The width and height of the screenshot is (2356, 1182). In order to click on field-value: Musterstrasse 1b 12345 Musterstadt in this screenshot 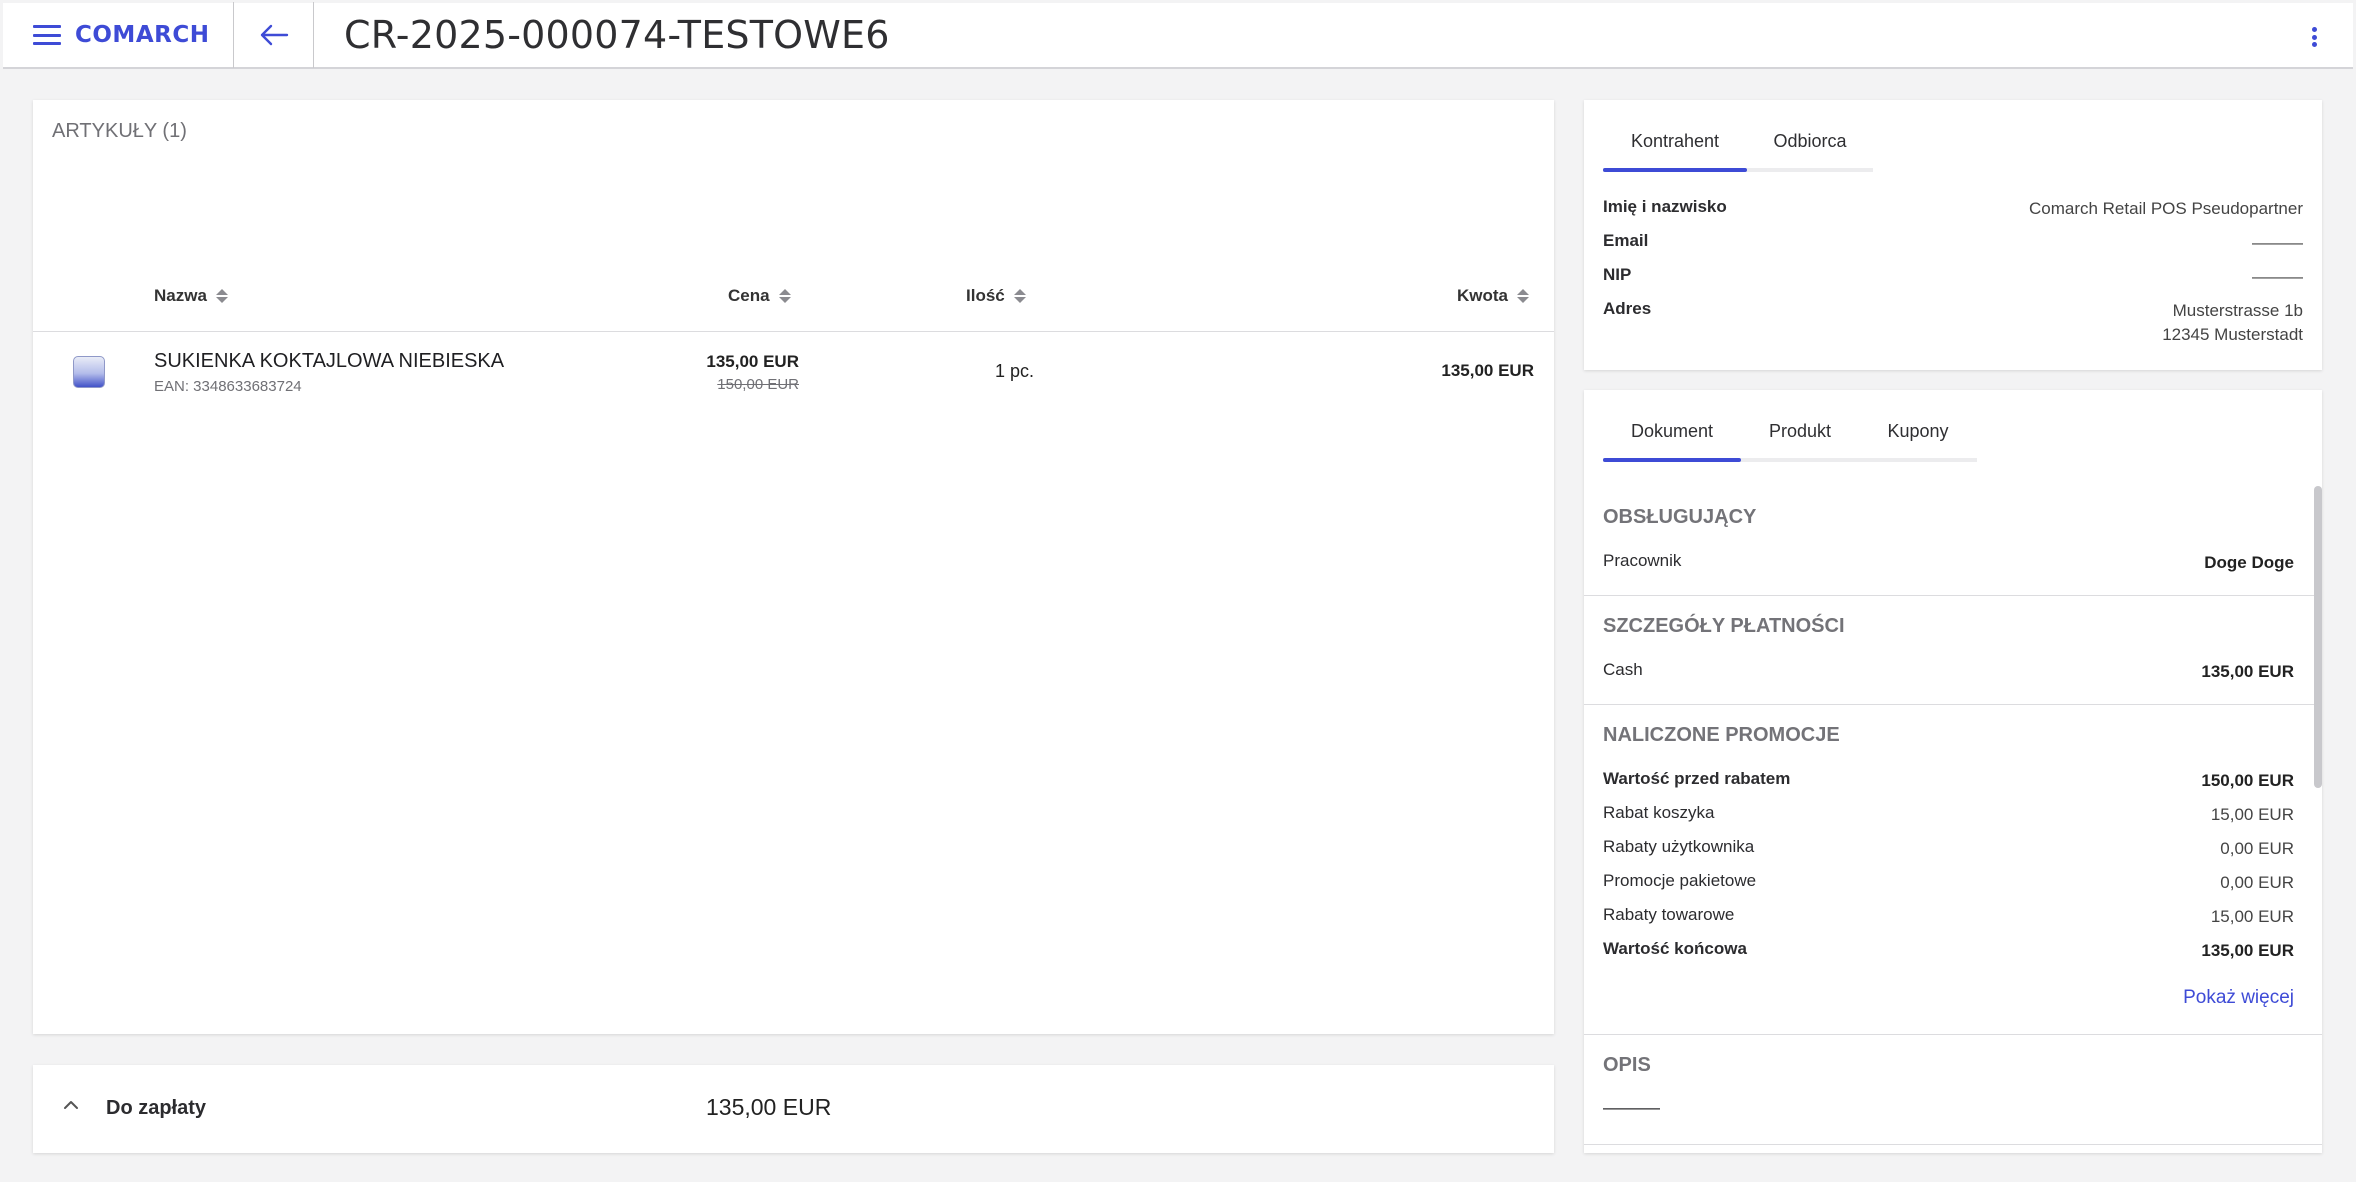, I will do `click(2232, 323)`.